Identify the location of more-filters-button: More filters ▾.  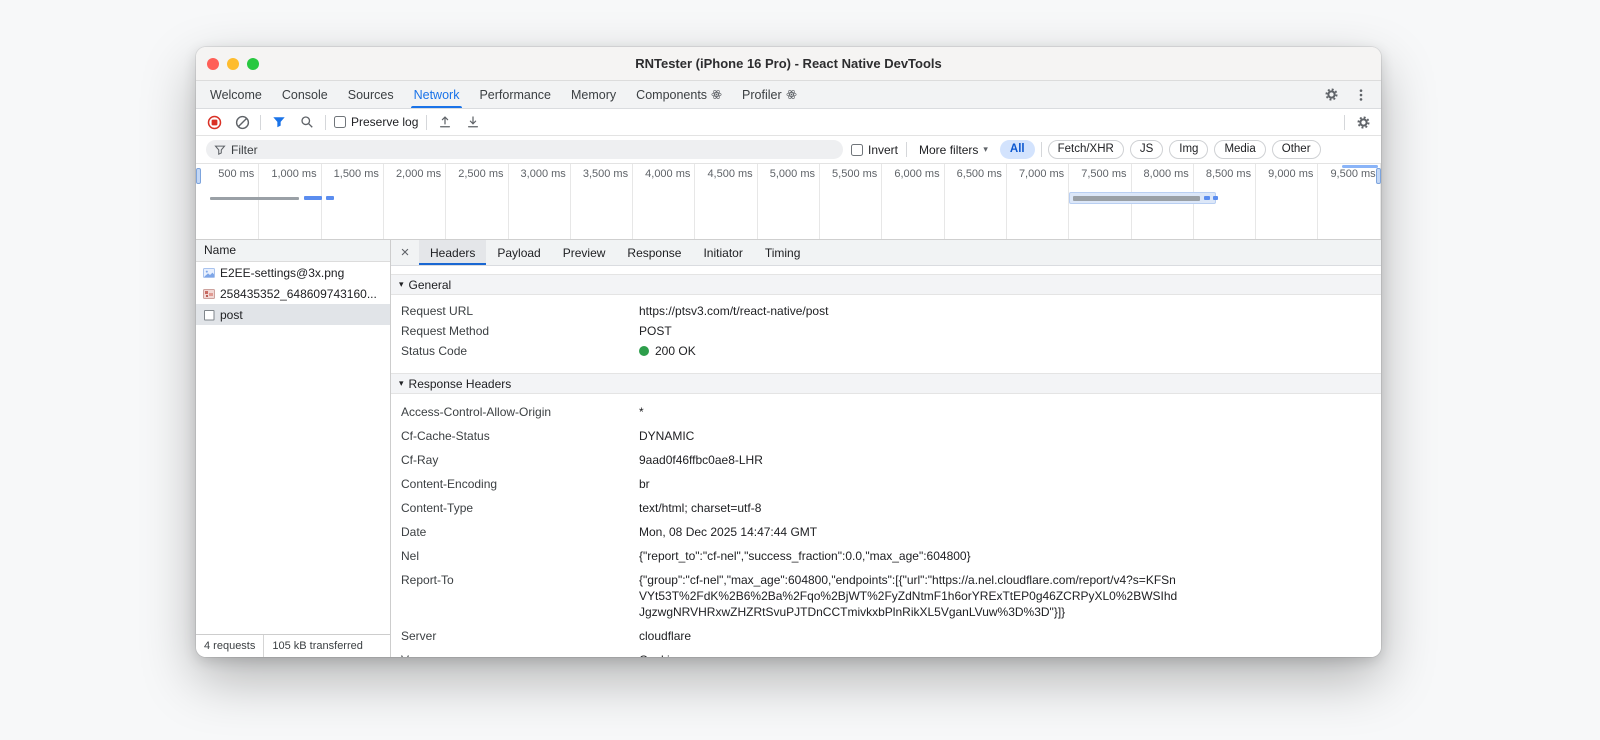
(953, 150).